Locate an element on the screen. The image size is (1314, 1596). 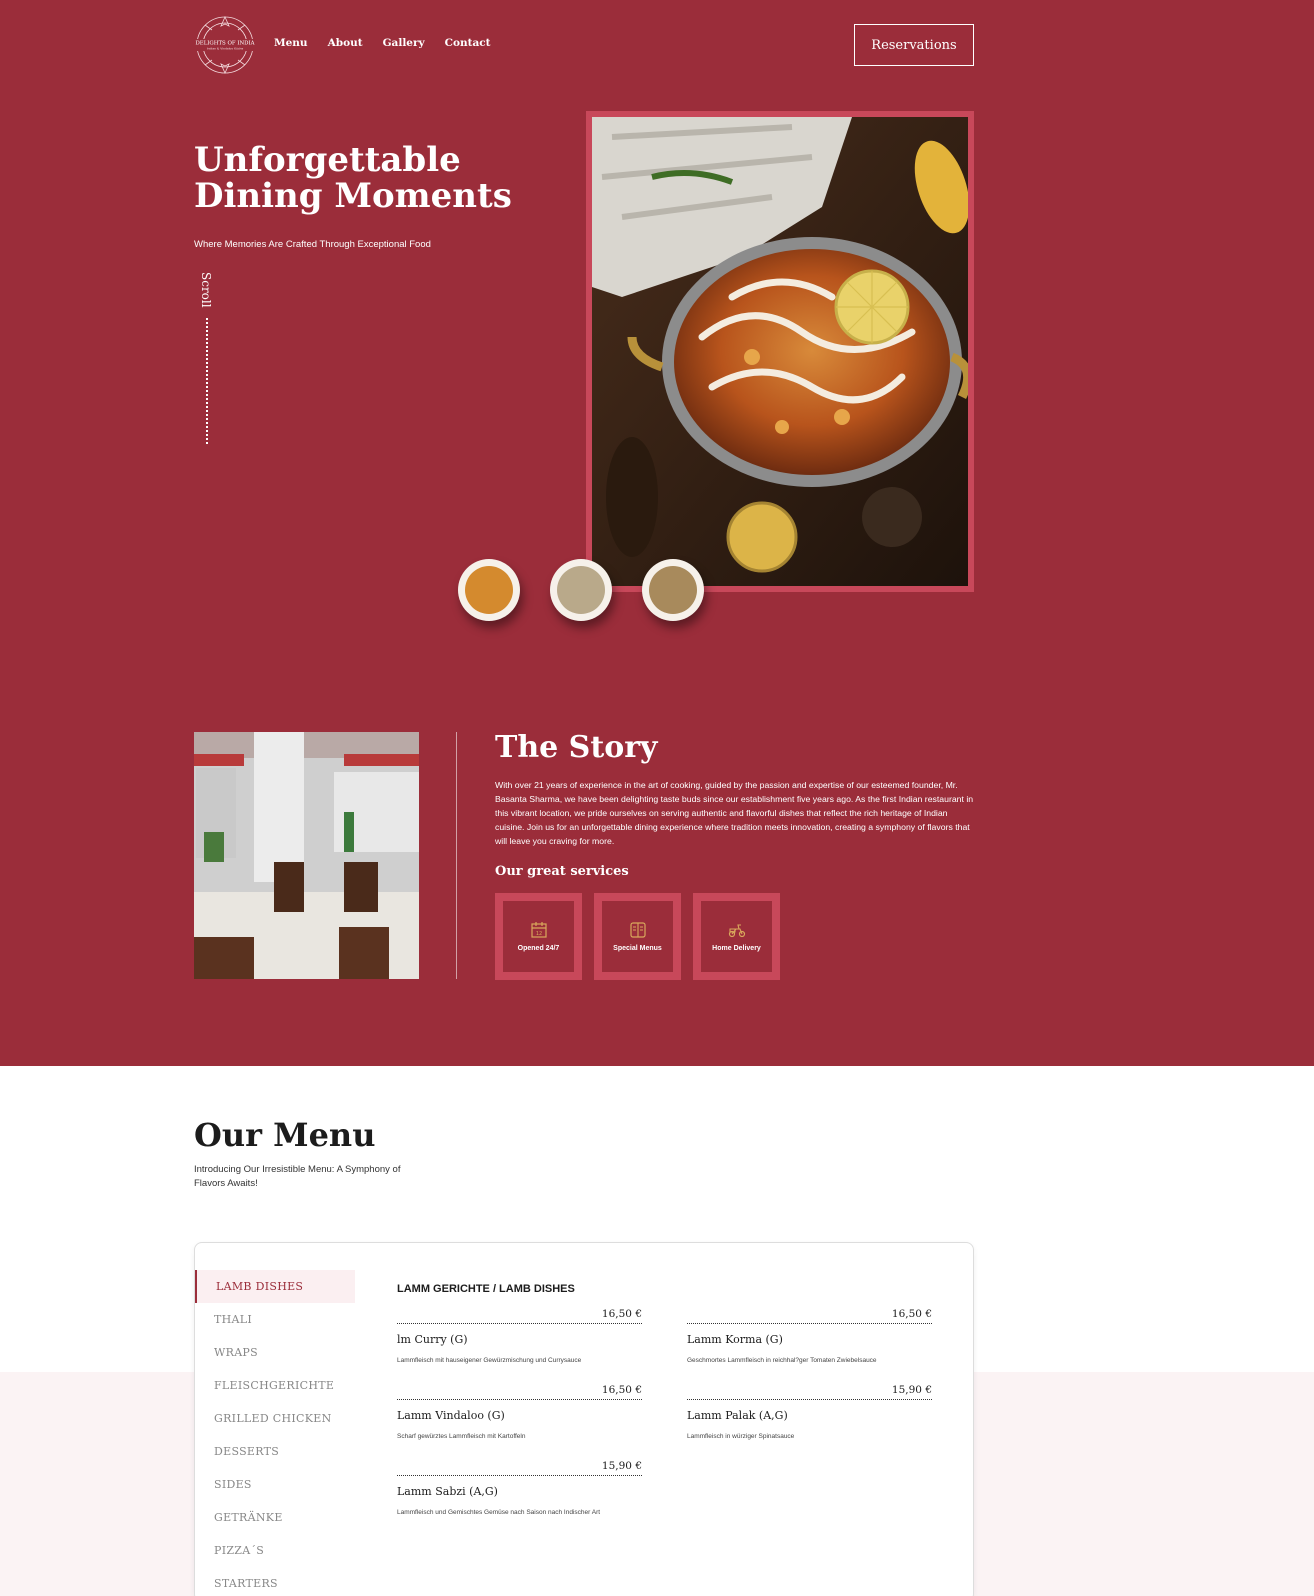
restaurant-interior-photo is located at coordinates (306, 855).